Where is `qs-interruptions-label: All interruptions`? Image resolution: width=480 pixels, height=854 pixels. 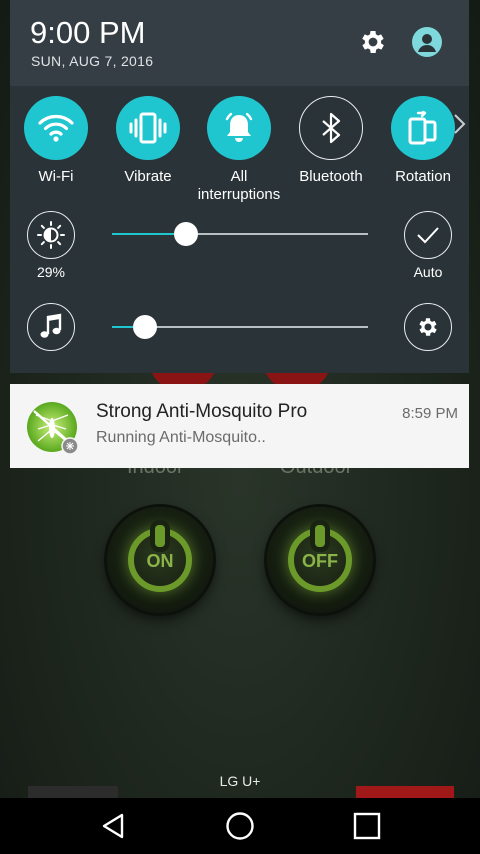
qs-interruptions-label: All interruptions is located at coordinates (239, 185).